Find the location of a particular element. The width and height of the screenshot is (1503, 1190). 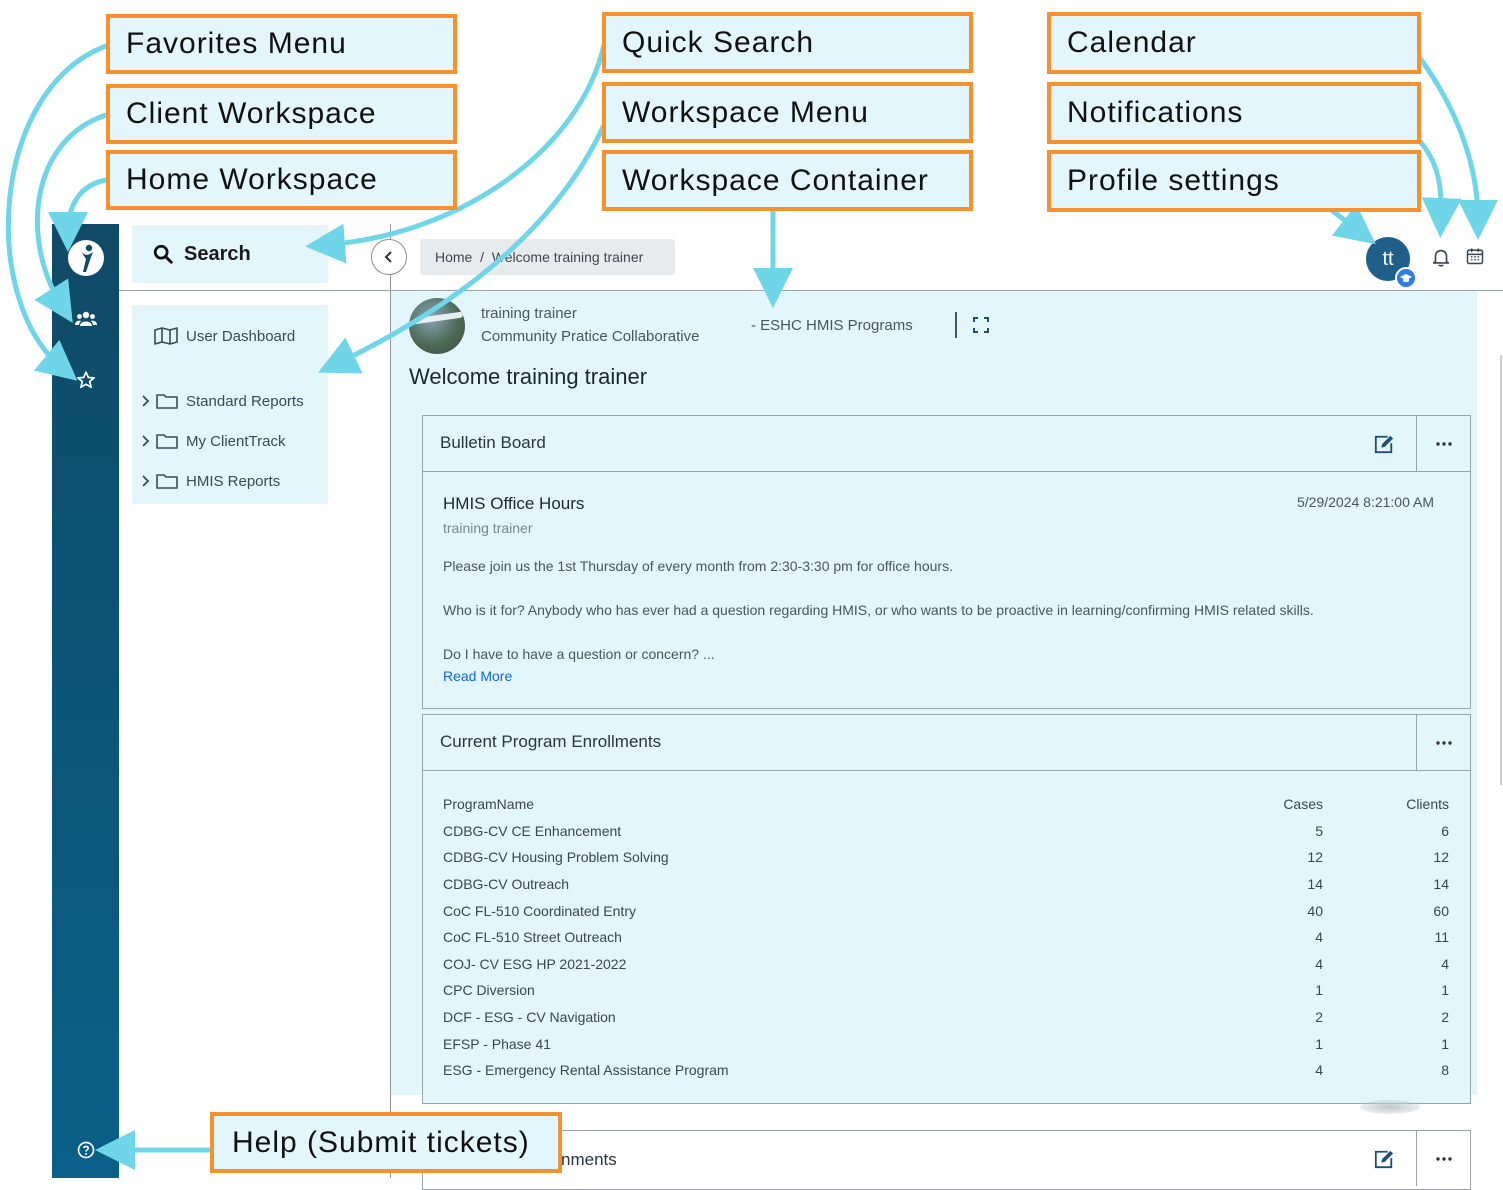

callout-label: Help (Submit tickets) is located at coordinates (381, 1142).